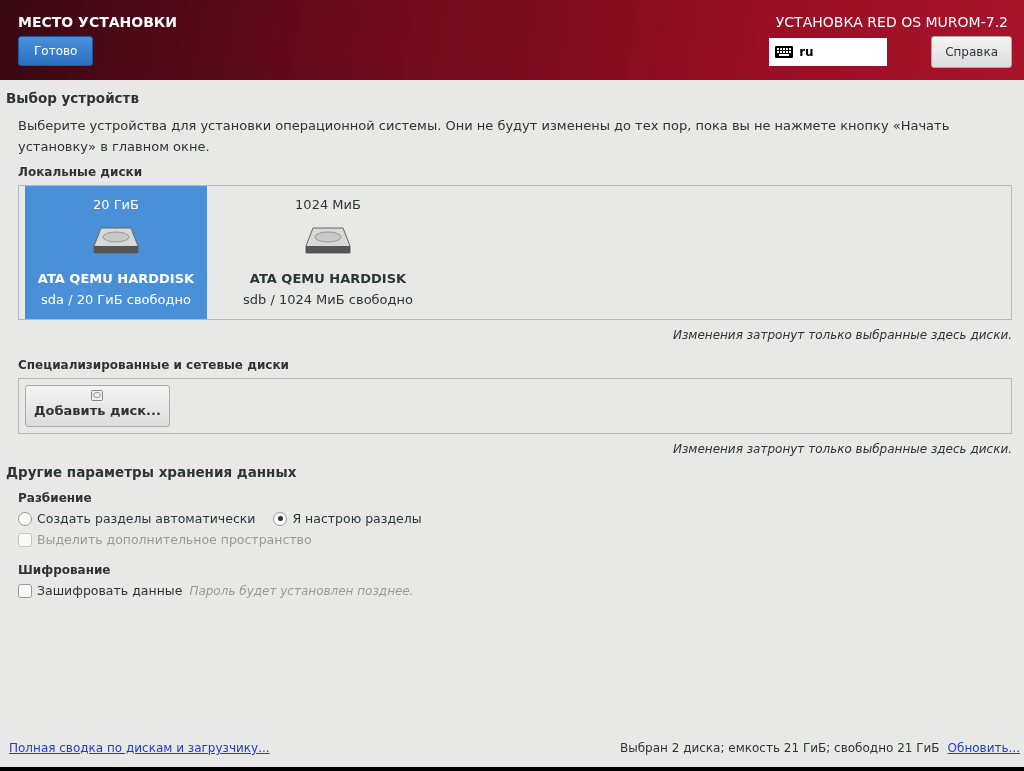  I want to click on keyboard-icon, so click(784, 52).